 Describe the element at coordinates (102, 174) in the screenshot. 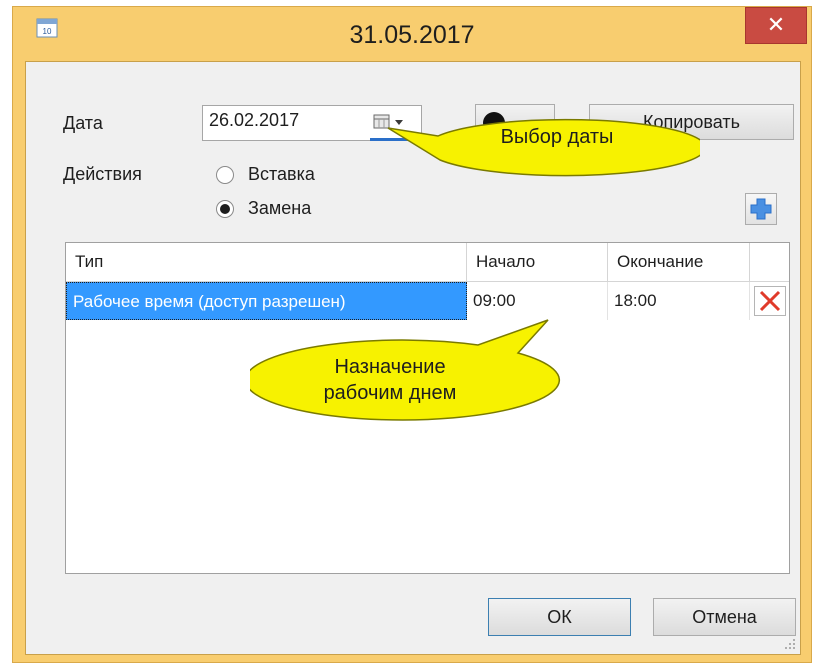

I see `actions-label: Действия` at that location.